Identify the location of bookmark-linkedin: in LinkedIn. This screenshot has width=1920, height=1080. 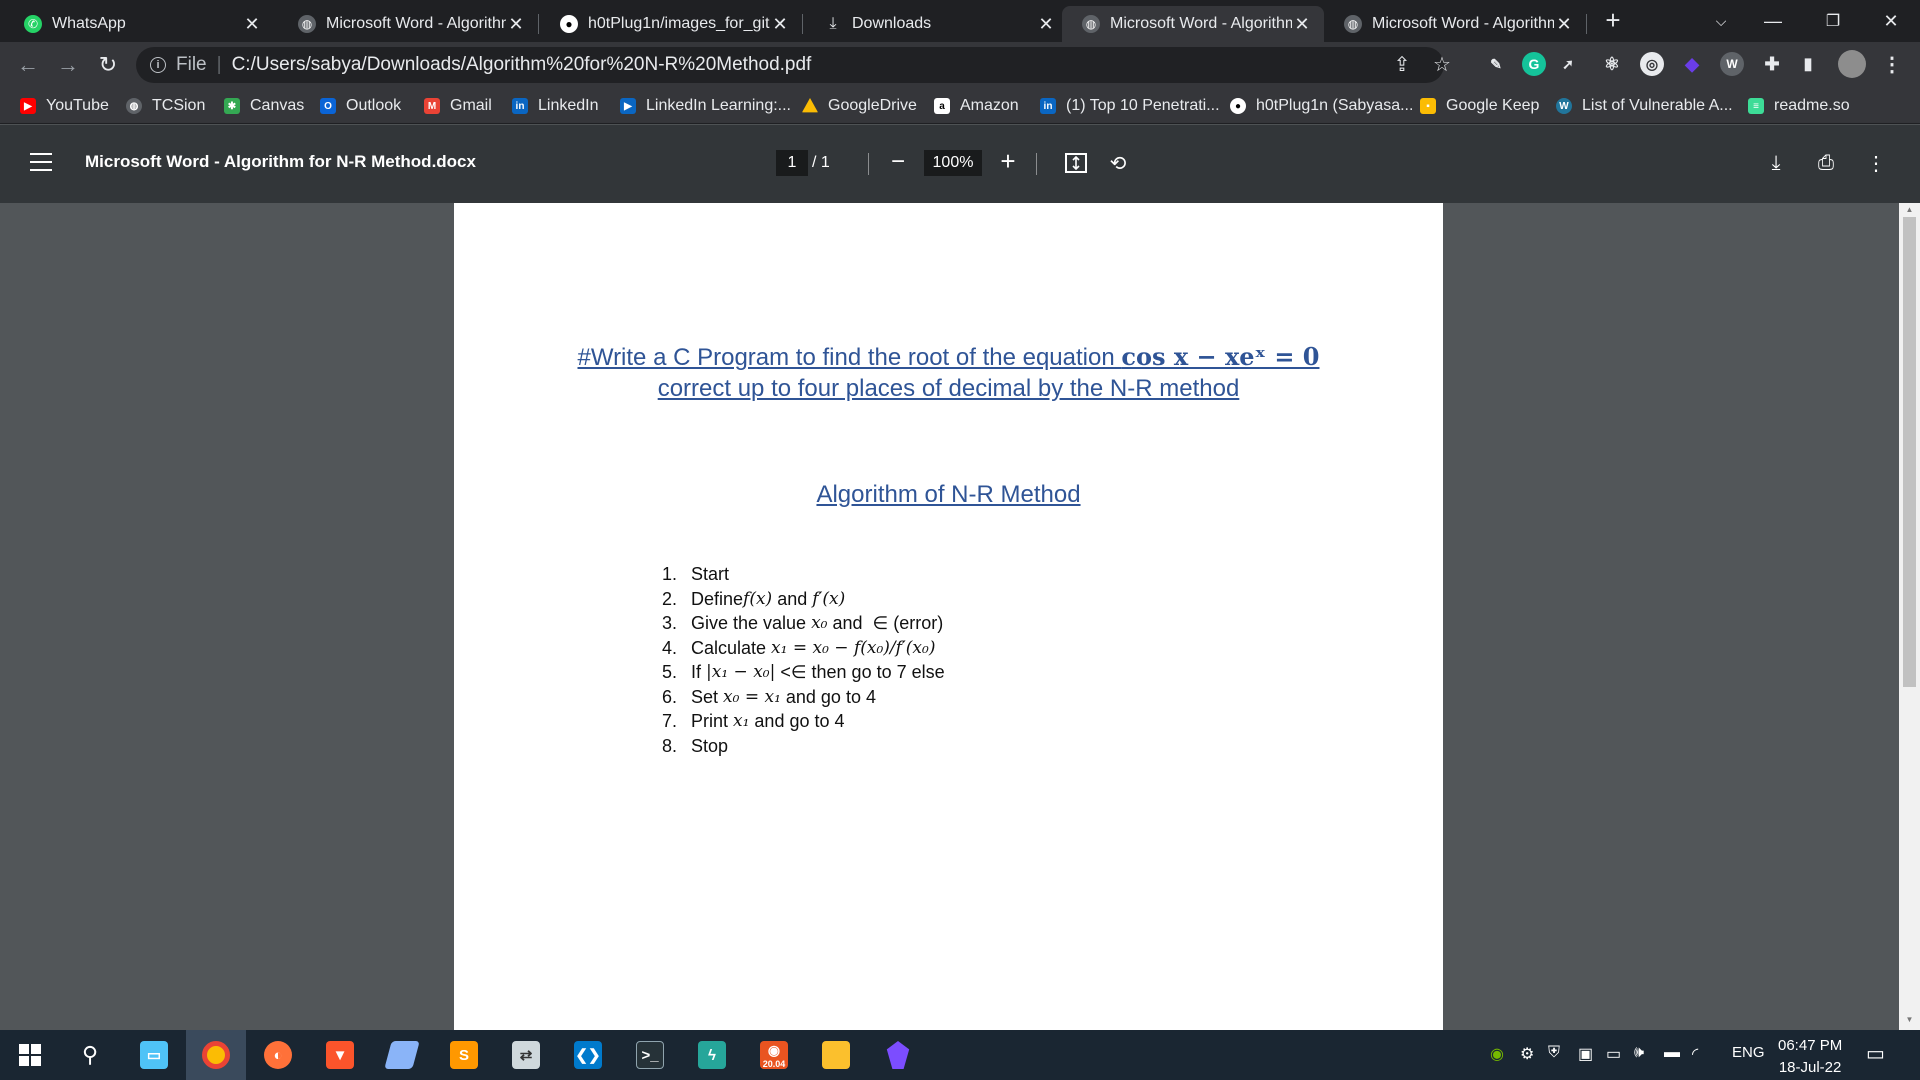
(555, 106).